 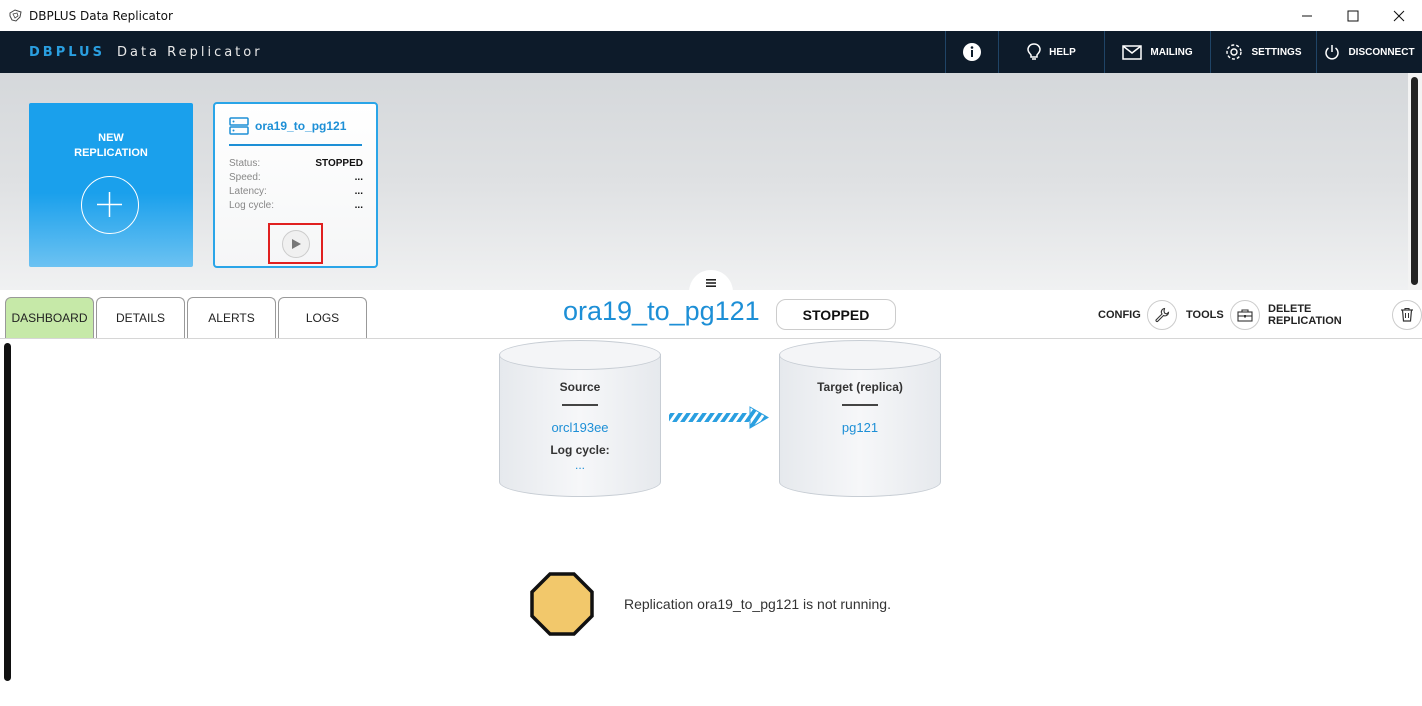 I want to click on target-title: Target (replica), so click(x=860, y=387).